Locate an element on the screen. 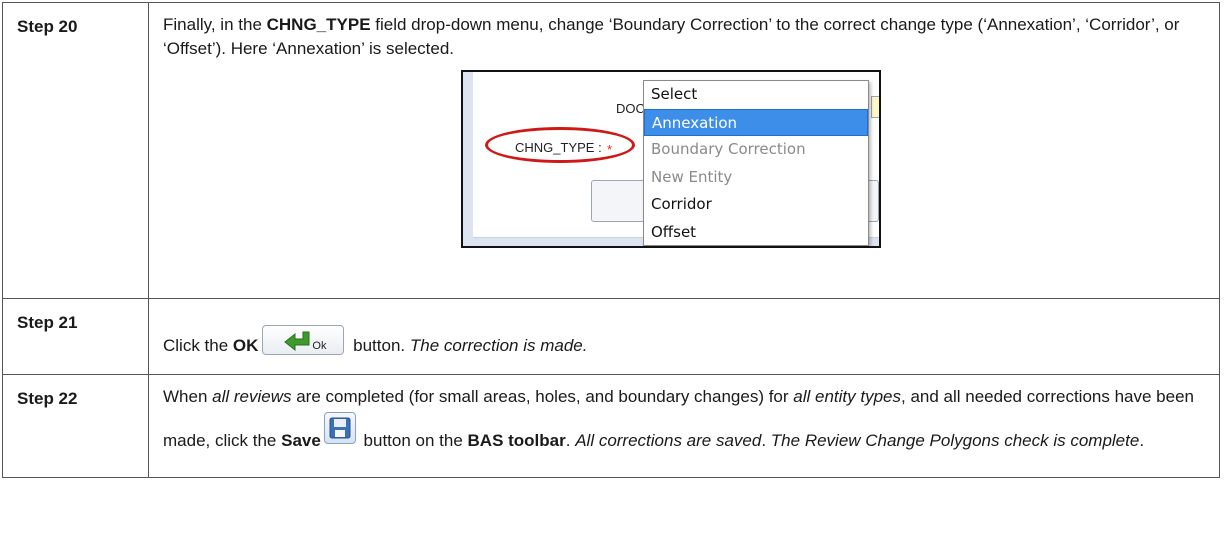 Image resolution: width=1225 pixels, height=536 pixels. step-label: Step 22 is located at coordinates (75, 426).